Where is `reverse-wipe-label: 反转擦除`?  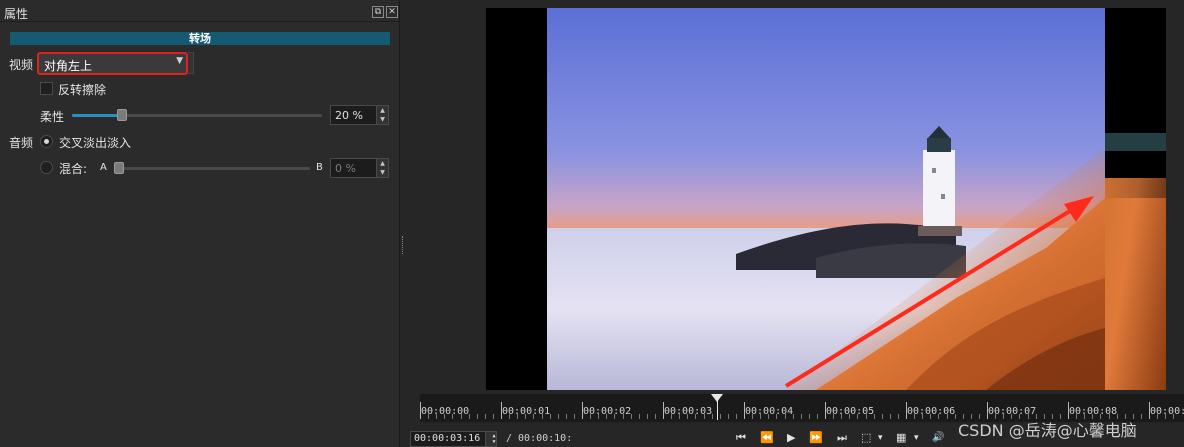
reverse-wipe-label: 反转擦除 is located at coordinates (82, 90).